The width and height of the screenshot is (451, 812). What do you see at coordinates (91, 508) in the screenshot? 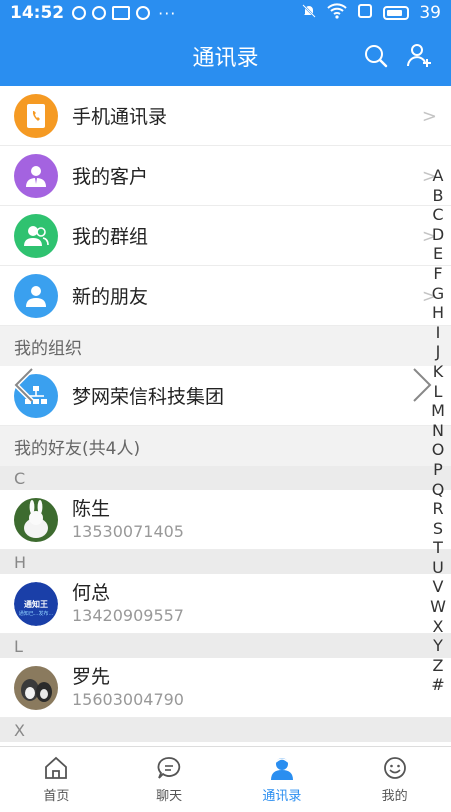
I see `contact-name: 陈生` at bounding box center [91, 508].